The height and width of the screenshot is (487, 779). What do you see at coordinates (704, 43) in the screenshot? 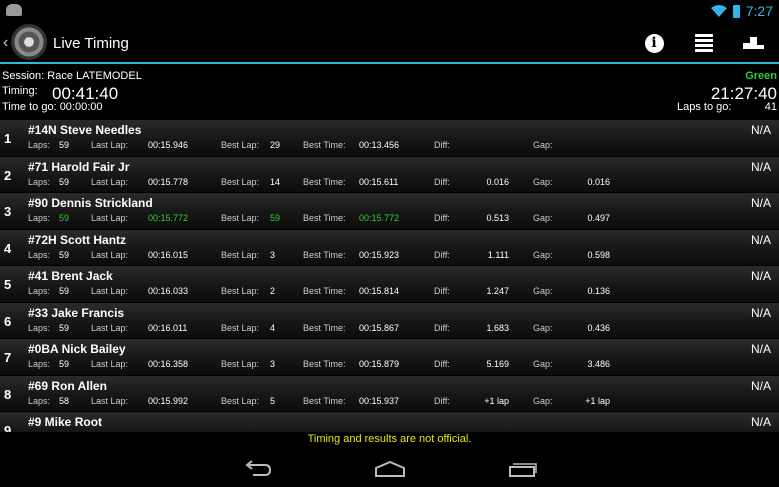
I see `list-button` at bounding box center [704, 43].